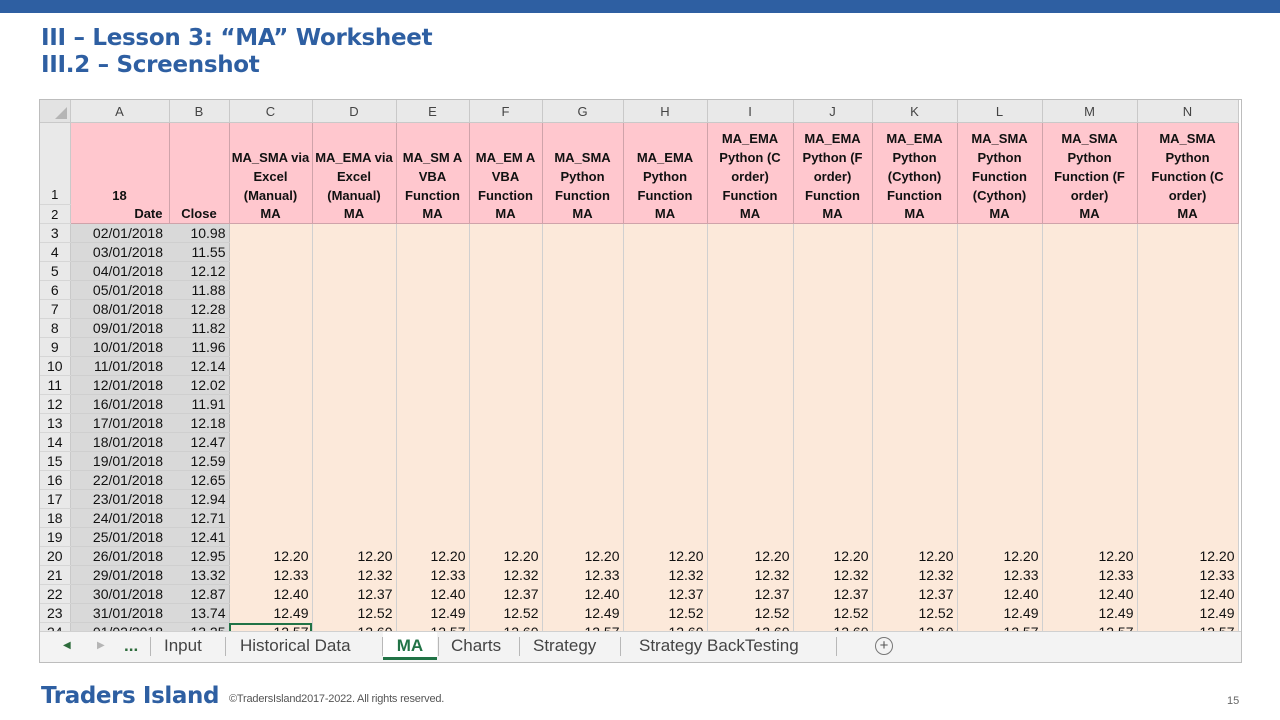 This screenshot has height=720, width=1280. I want to click on column-header-f: F, so click(506, 111).